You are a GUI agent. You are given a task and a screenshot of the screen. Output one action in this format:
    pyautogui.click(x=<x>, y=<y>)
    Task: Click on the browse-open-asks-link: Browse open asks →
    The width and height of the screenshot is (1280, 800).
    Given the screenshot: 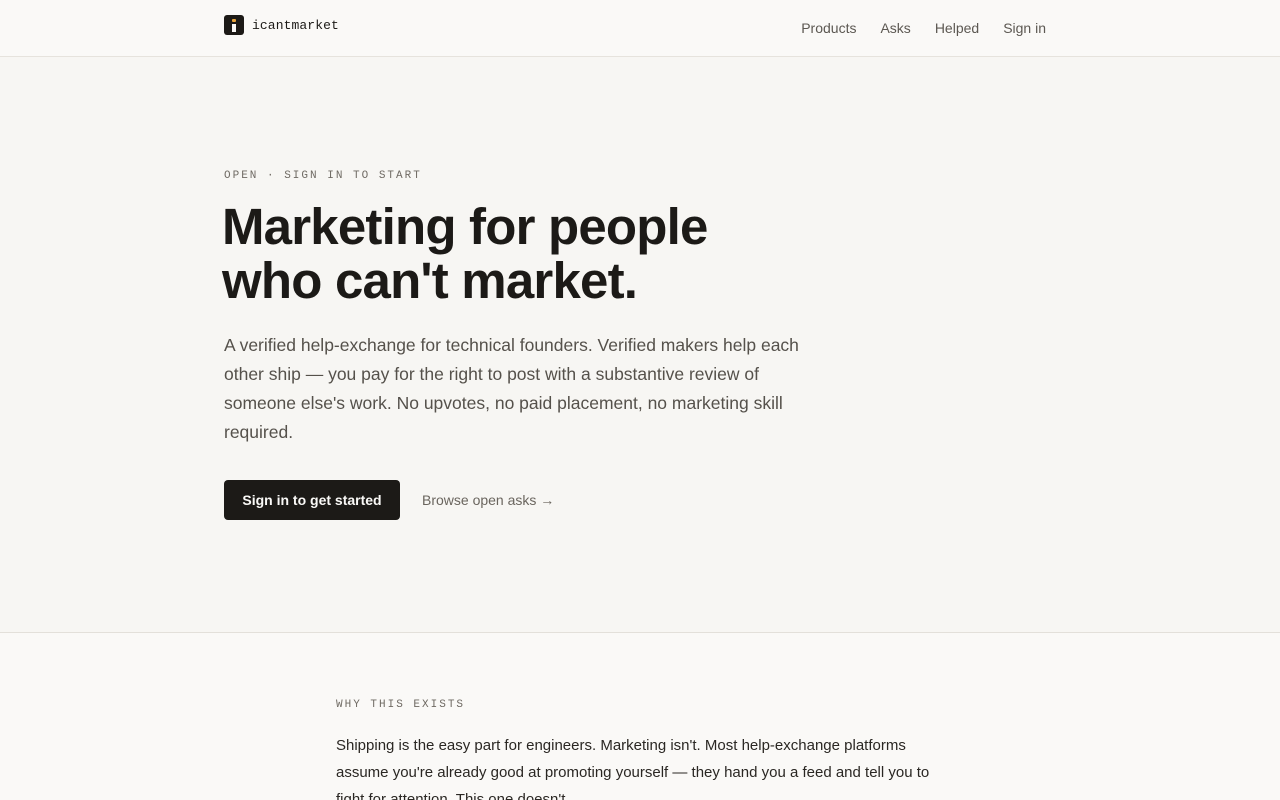 What is the action you would take?
    pyautogui.click(x=488, y=500)
    